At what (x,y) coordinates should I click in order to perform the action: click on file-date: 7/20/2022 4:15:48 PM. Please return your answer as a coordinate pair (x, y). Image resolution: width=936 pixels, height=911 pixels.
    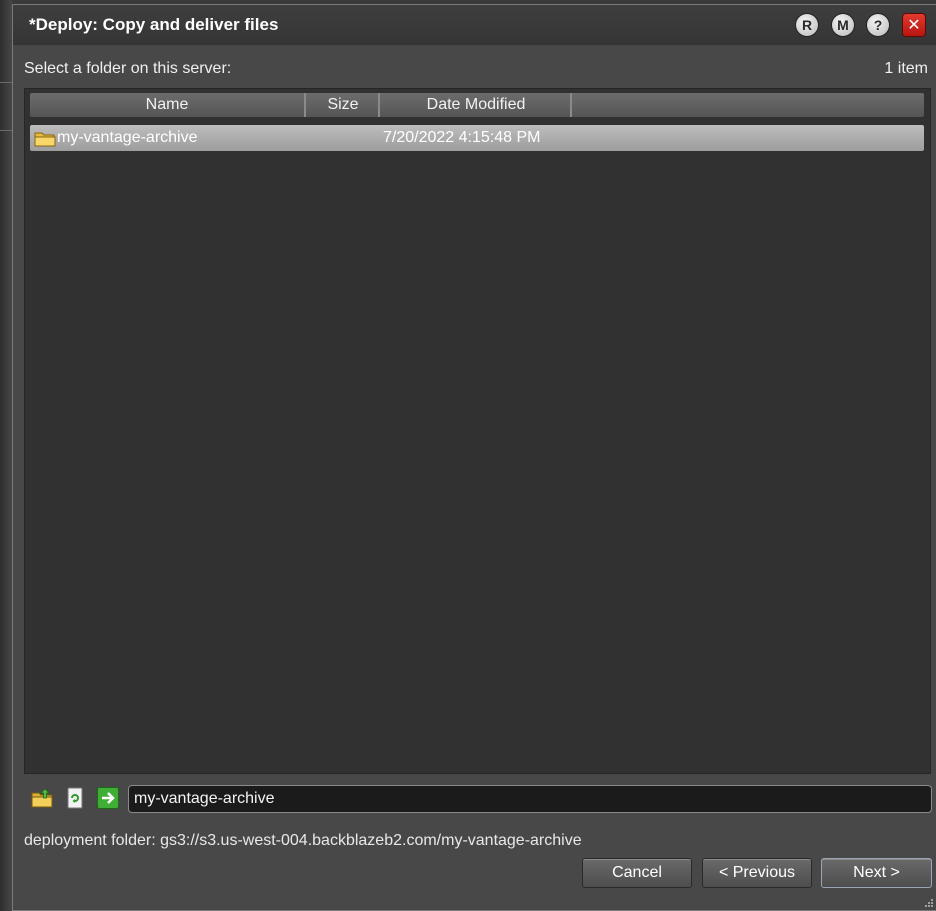
    Looking at the image, I should click on (462, 137).